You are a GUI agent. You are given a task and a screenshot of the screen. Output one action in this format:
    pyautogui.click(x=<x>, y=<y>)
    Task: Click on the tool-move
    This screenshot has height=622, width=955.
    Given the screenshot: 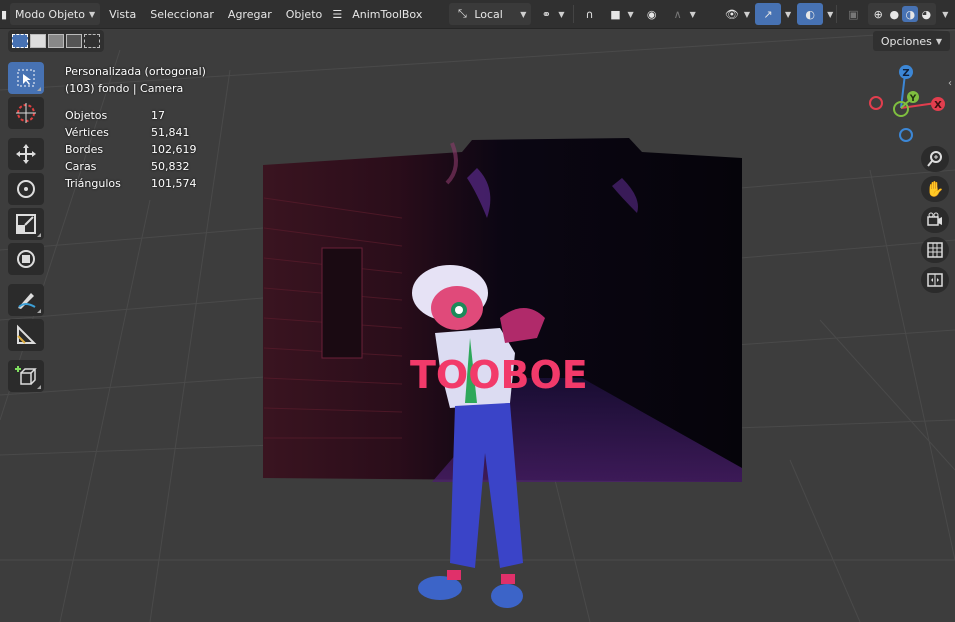 What is the action you would take?
    pyautogui.click(x=26, y=154)
    